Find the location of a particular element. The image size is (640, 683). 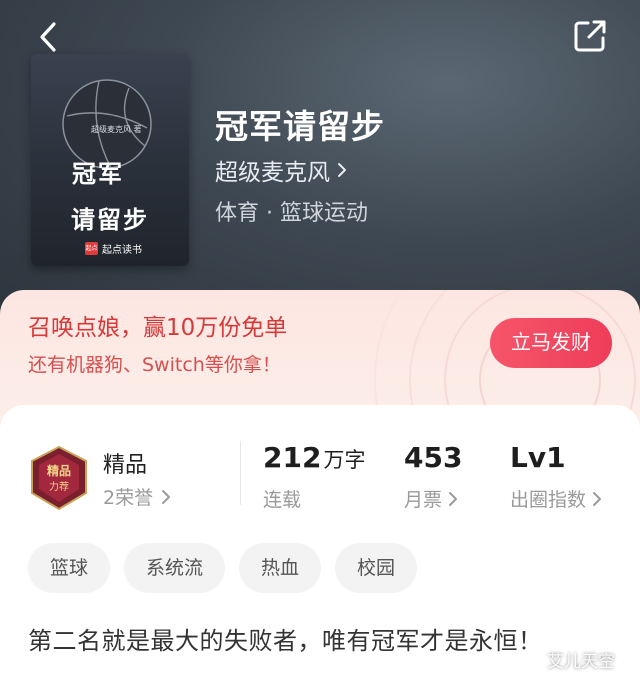

cover-brand: 起点 起点读书 is located at coordinates (113, 248).